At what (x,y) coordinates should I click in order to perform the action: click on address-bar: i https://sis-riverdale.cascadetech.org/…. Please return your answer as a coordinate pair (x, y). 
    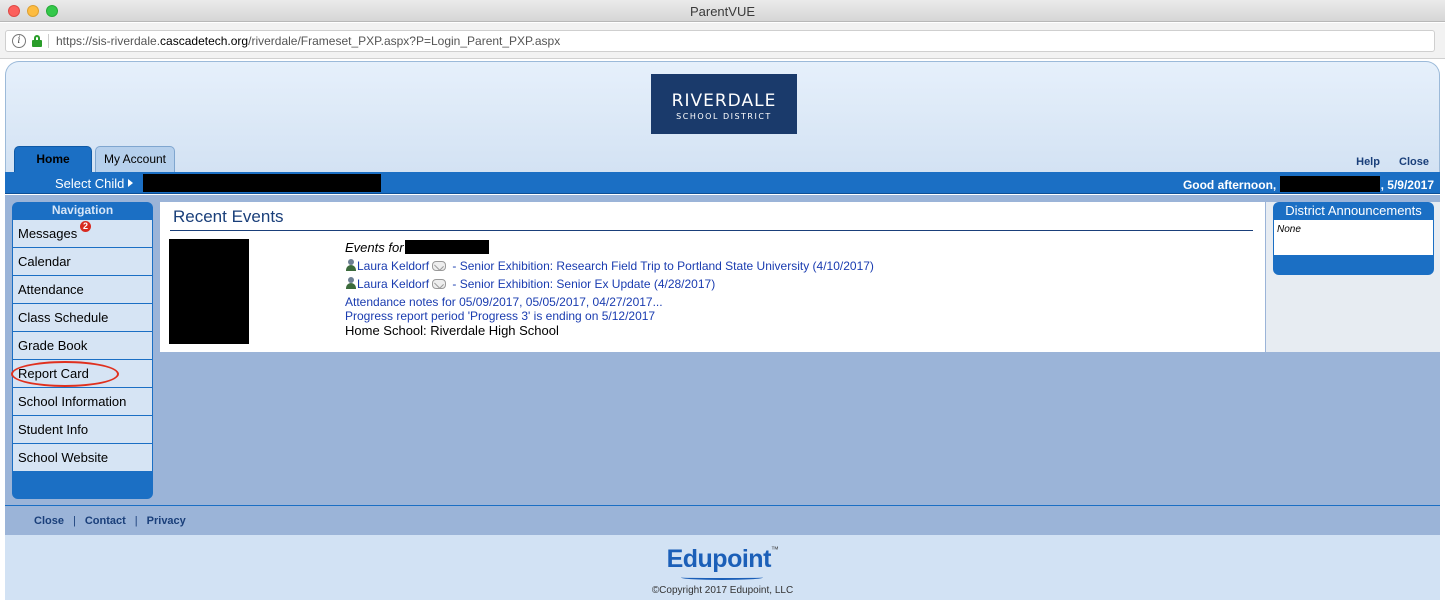
    Looking at the image, I should click on (720, 41).